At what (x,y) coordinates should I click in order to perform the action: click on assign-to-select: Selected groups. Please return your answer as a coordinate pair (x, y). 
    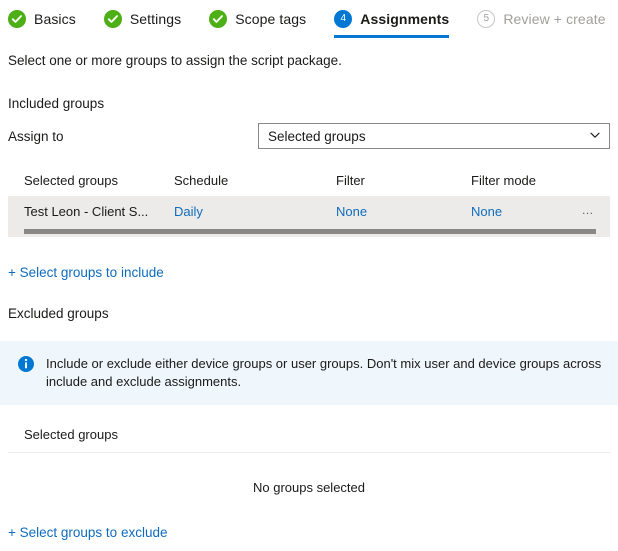
    Looking at the image, I should click on (434, 136).